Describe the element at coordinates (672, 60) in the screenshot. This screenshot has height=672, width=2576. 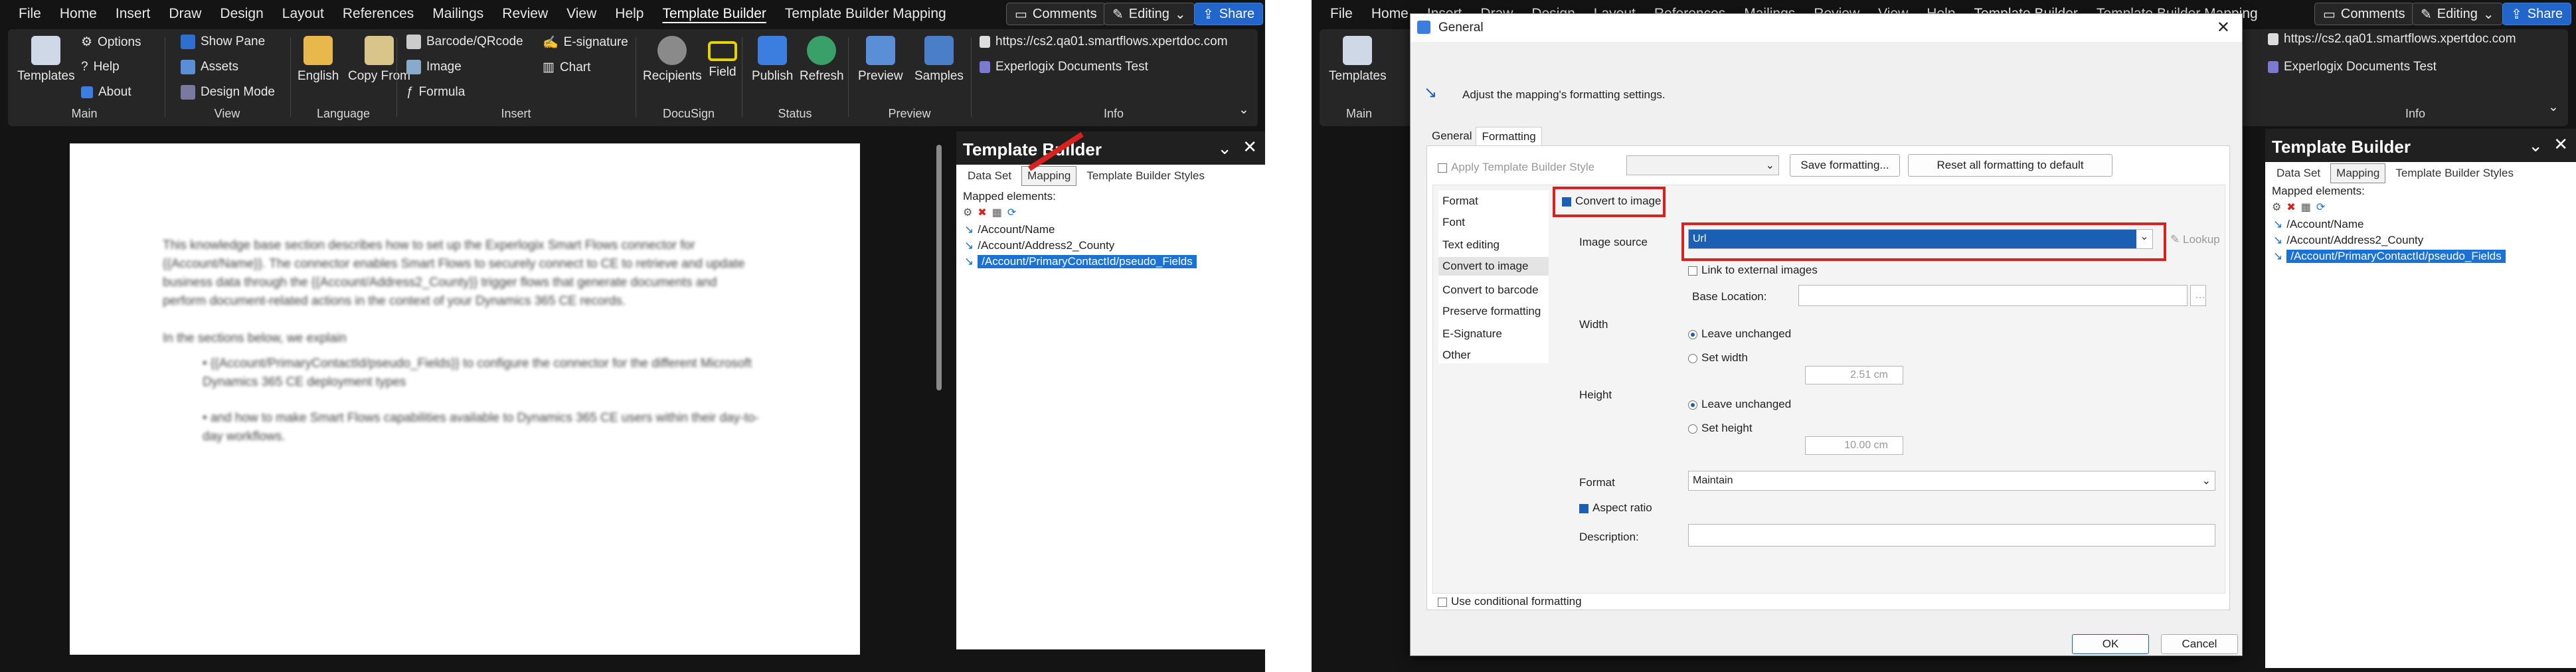
I see `recipients-button: Recipients` at that location.